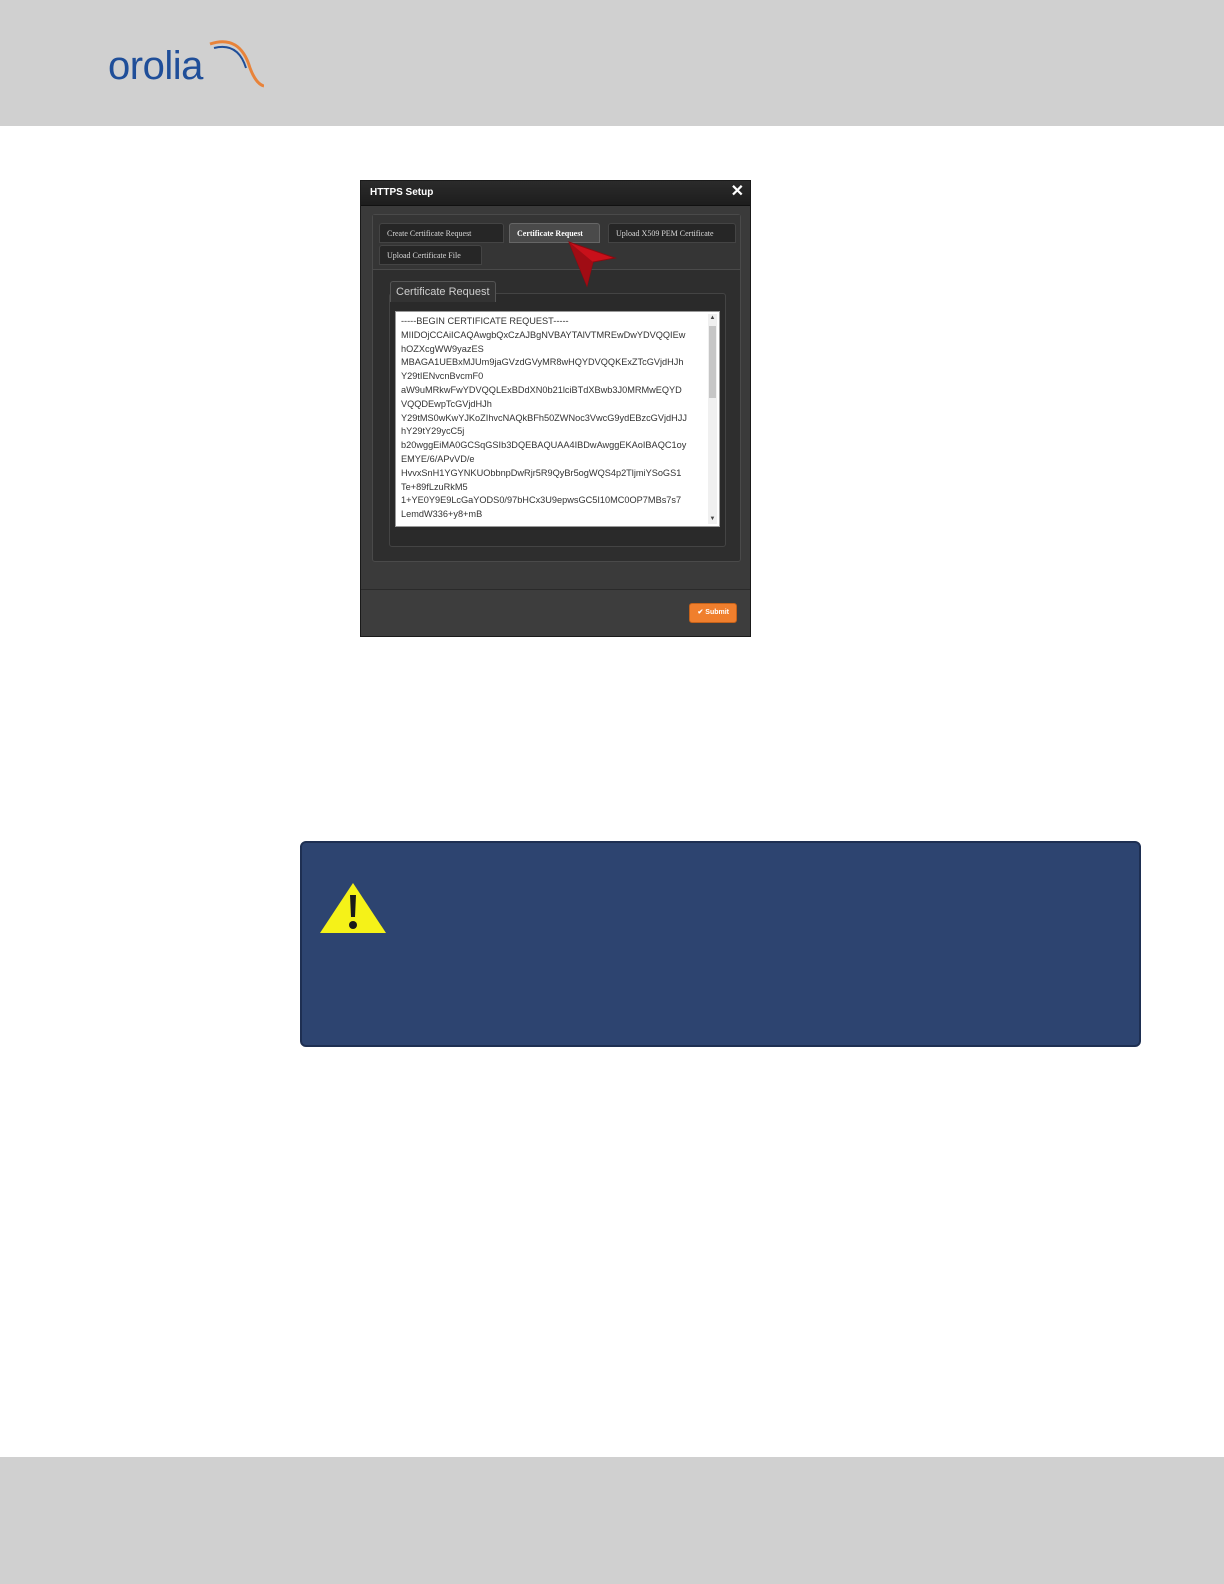 This screenshot has width=1224, height=1584. Describe the element at coordinates (442, 376) in the screenshot. I see `certificate-line: Y29tIENvcnBvcmF0` at that location.